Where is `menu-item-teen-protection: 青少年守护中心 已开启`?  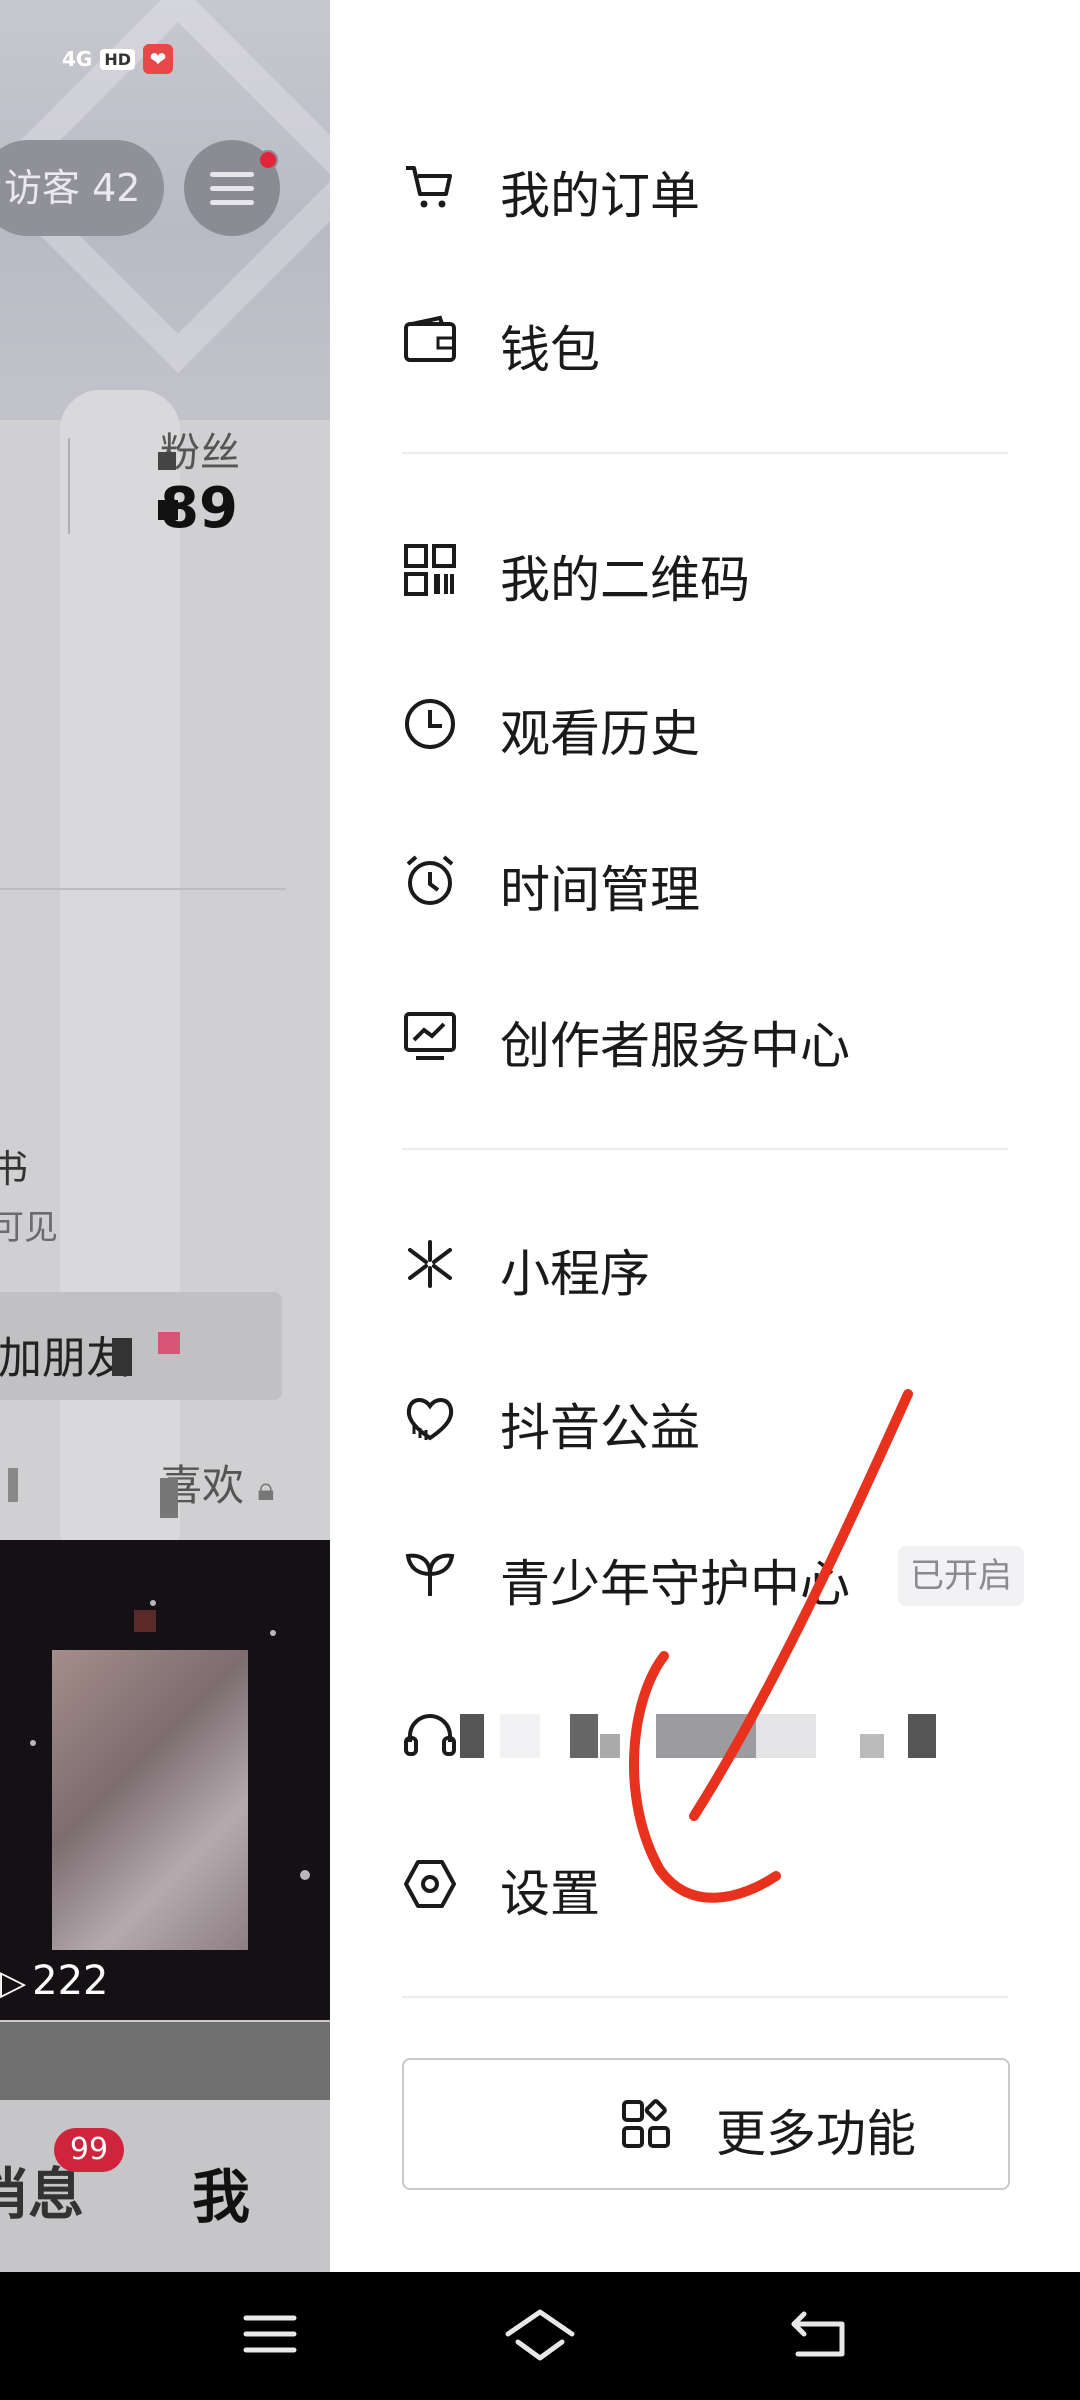
menu-item-teen-protection: 青少年守护中心 已开启 is located at coordinates (705, 1574).